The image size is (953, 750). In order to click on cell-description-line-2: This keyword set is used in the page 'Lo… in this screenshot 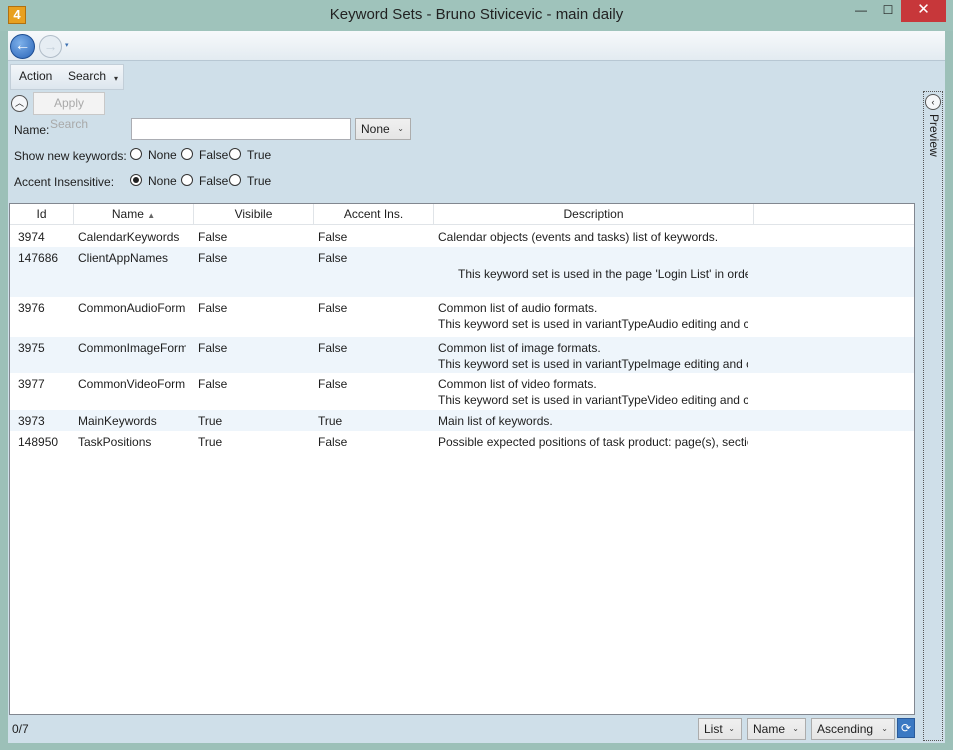, I will do `click(603, 274)`.